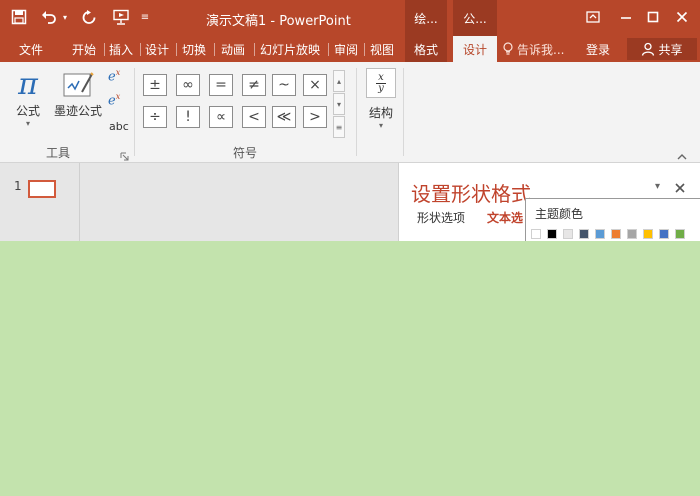  Describe the element at coordinates (475, 49) in the screenshot. I see `tab-equation-design: 设计` at that location.